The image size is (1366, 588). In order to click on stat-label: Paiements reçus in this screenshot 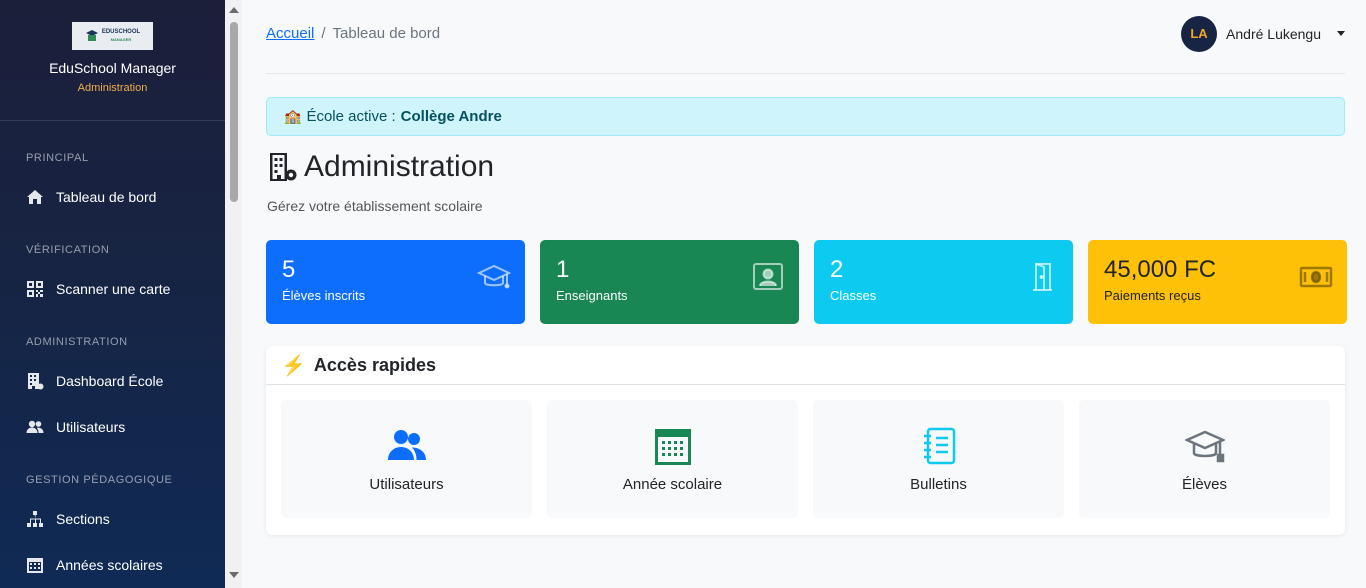, I will do `click(1152, 295)`.